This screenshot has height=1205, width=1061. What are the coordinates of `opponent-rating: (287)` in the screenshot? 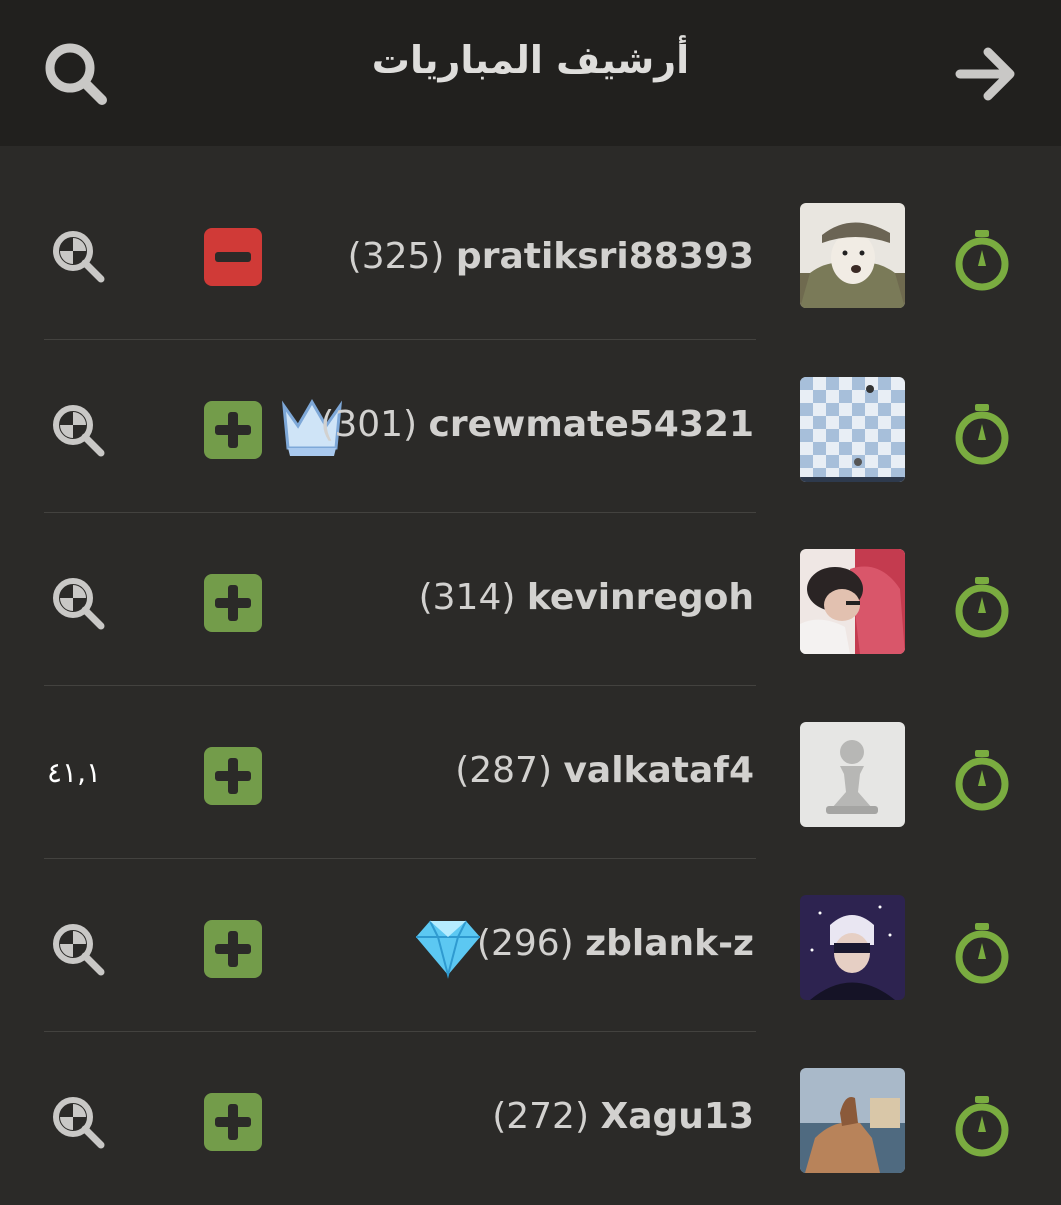 It's located at (503, 770).